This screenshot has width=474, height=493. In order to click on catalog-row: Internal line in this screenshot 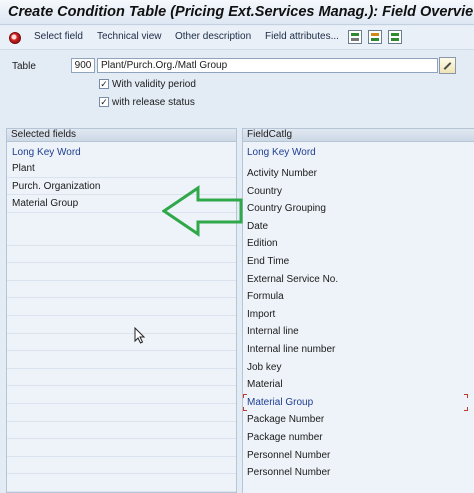, I will do `click(358, 332)`.